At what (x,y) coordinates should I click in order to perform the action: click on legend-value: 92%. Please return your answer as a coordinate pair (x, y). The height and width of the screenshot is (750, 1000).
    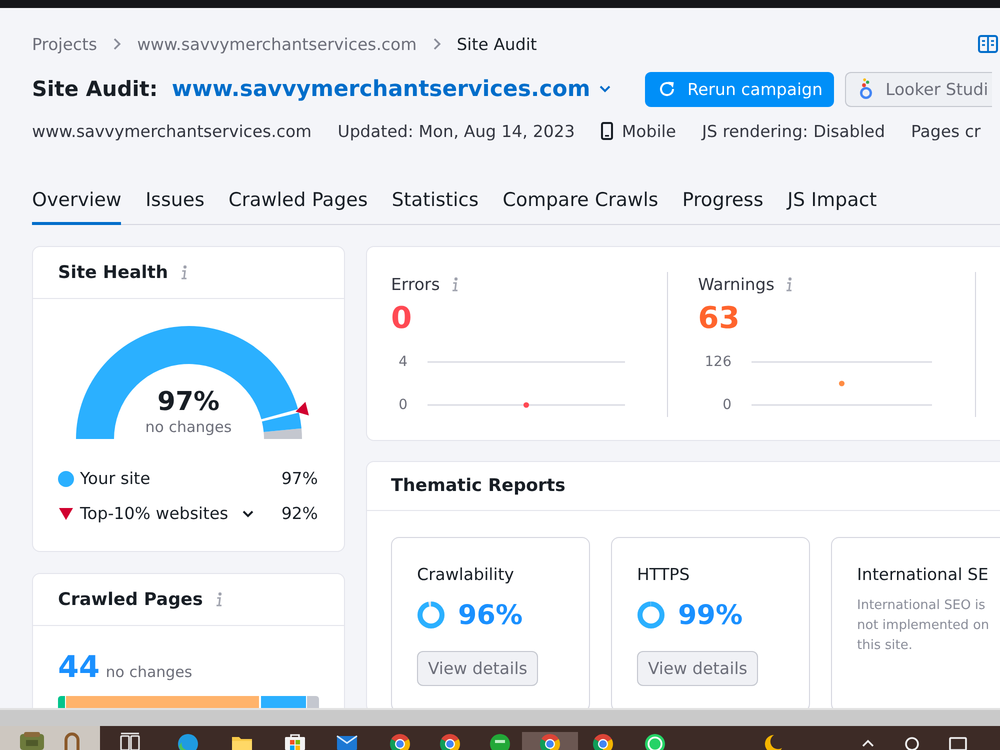
    Looking at the image, I should click on (299, 513).